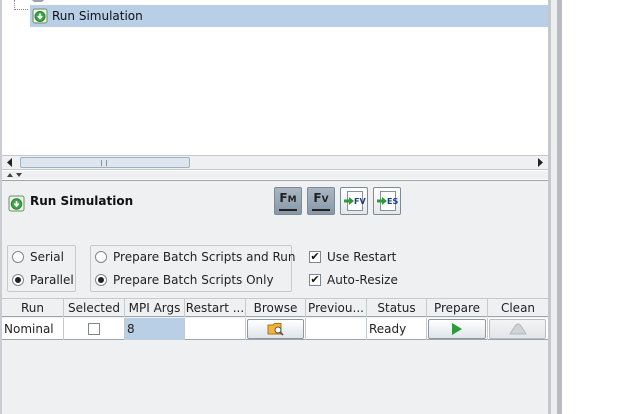 The image size is (635, 414). Describe the element at coordinates (360, 201) in the screenshot. I see `fv-label: FV` at that location.